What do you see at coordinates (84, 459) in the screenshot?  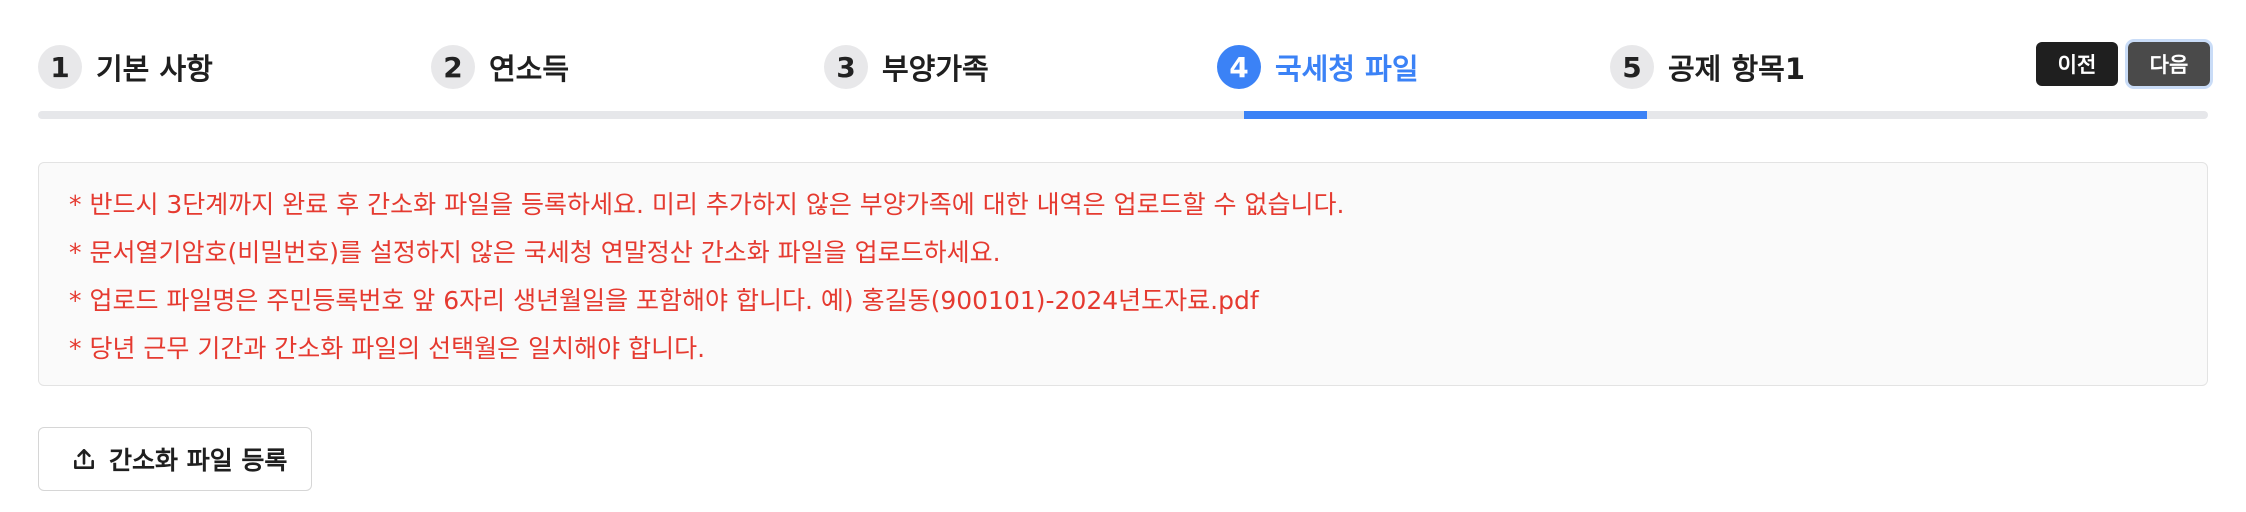 I see `upload-icon` at bounding box center [84, 459].